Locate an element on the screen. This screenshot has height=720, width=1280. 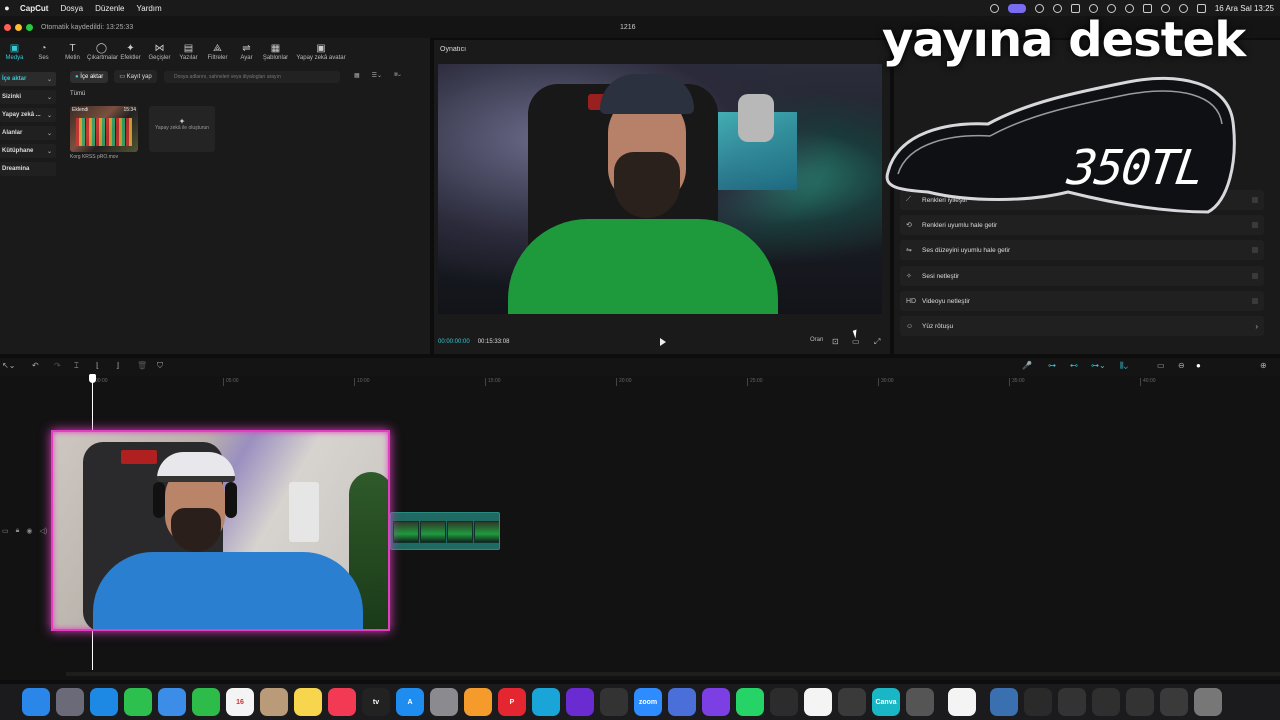
lock-icon: 🔒︎ is located at coordinates (18, 531).